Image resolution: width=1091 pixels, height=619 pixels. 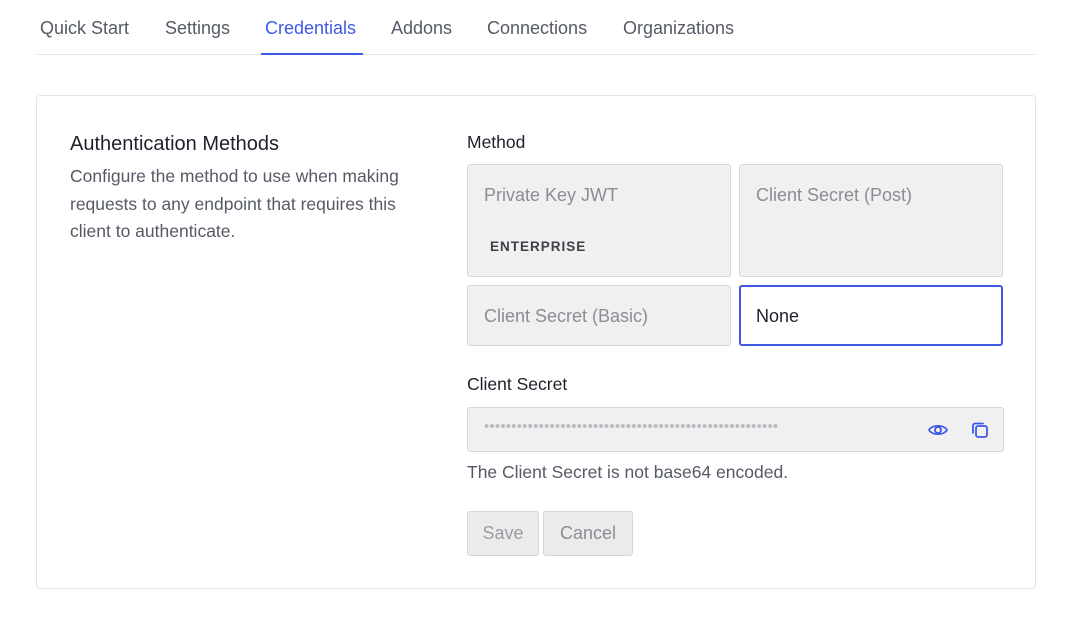 I want to click on method-option-client-secret-post: Client Secret (Post), so click(x=871, y=220).